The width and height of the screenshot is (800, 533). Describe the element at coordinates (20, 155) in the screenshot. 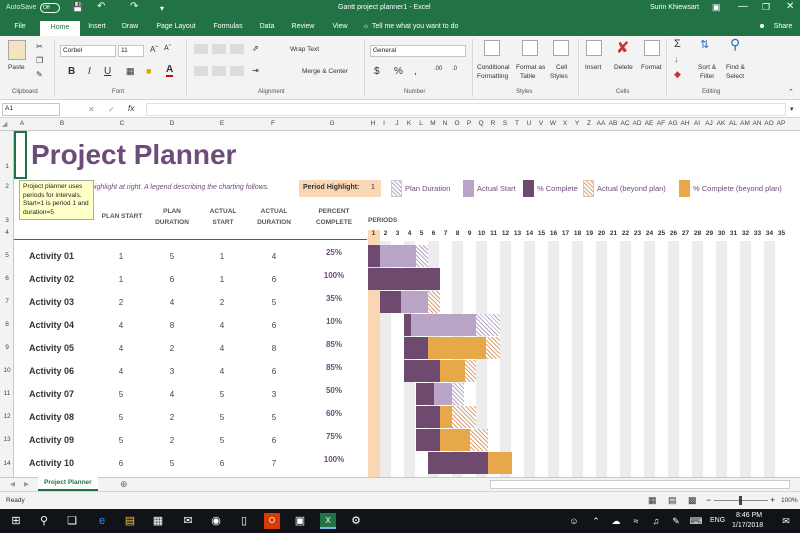

I see `selected-cell-a1` at that location.